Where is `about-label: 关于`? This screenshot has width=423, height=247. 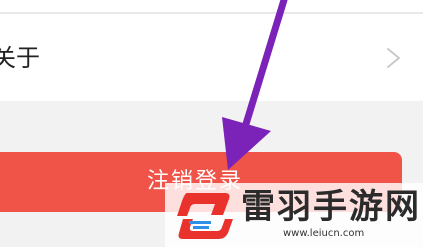 about-label: 关于 is located at coordinates (20, 58).